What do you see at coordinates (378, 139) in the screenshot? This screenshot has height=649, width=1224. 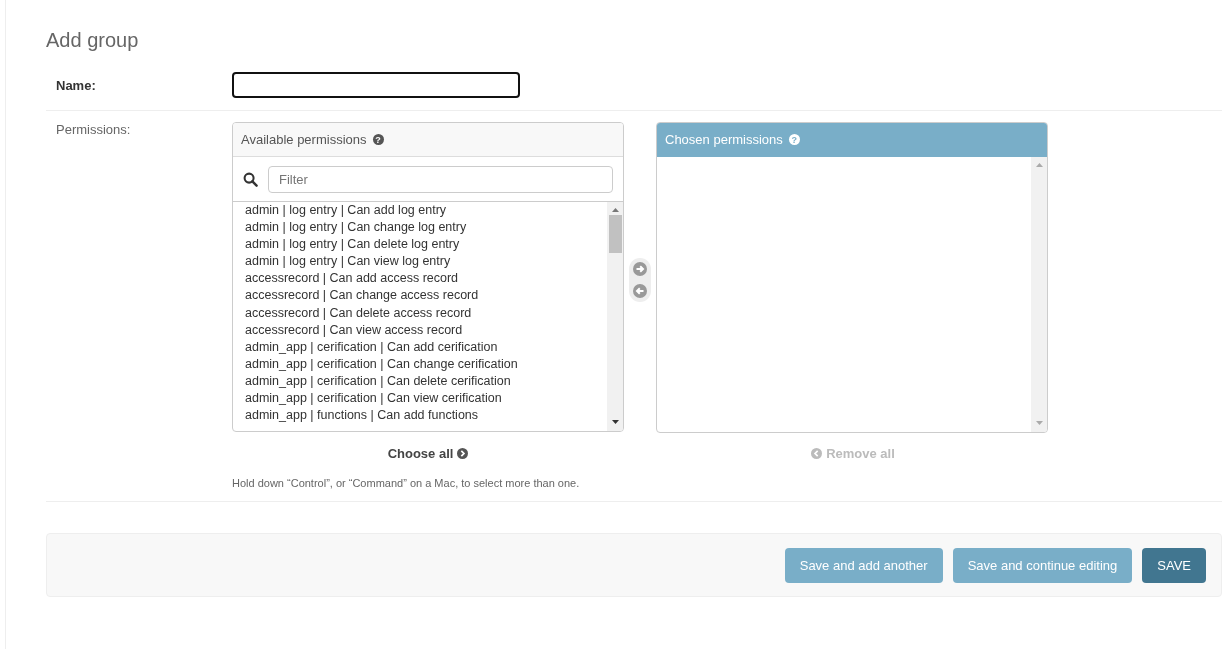 I see `help-icon: ?` at bounding box center [378, 139].